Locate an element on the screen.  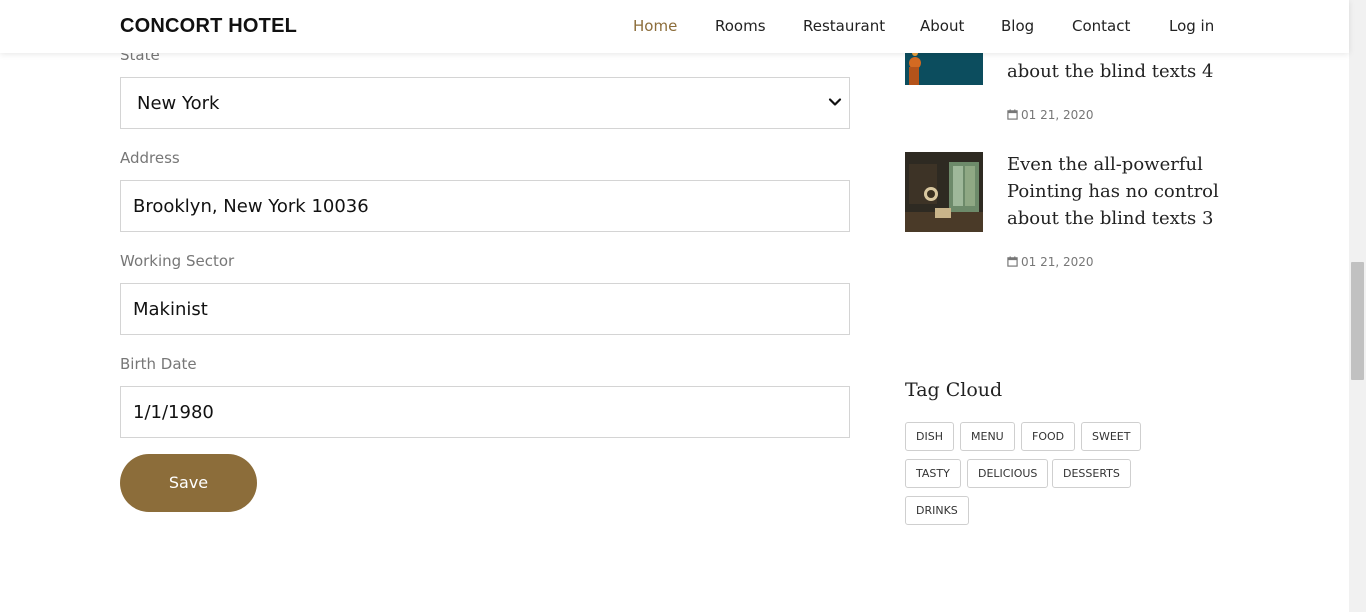
tag-drinks: DRINKS is located at coordinates (937, 510).